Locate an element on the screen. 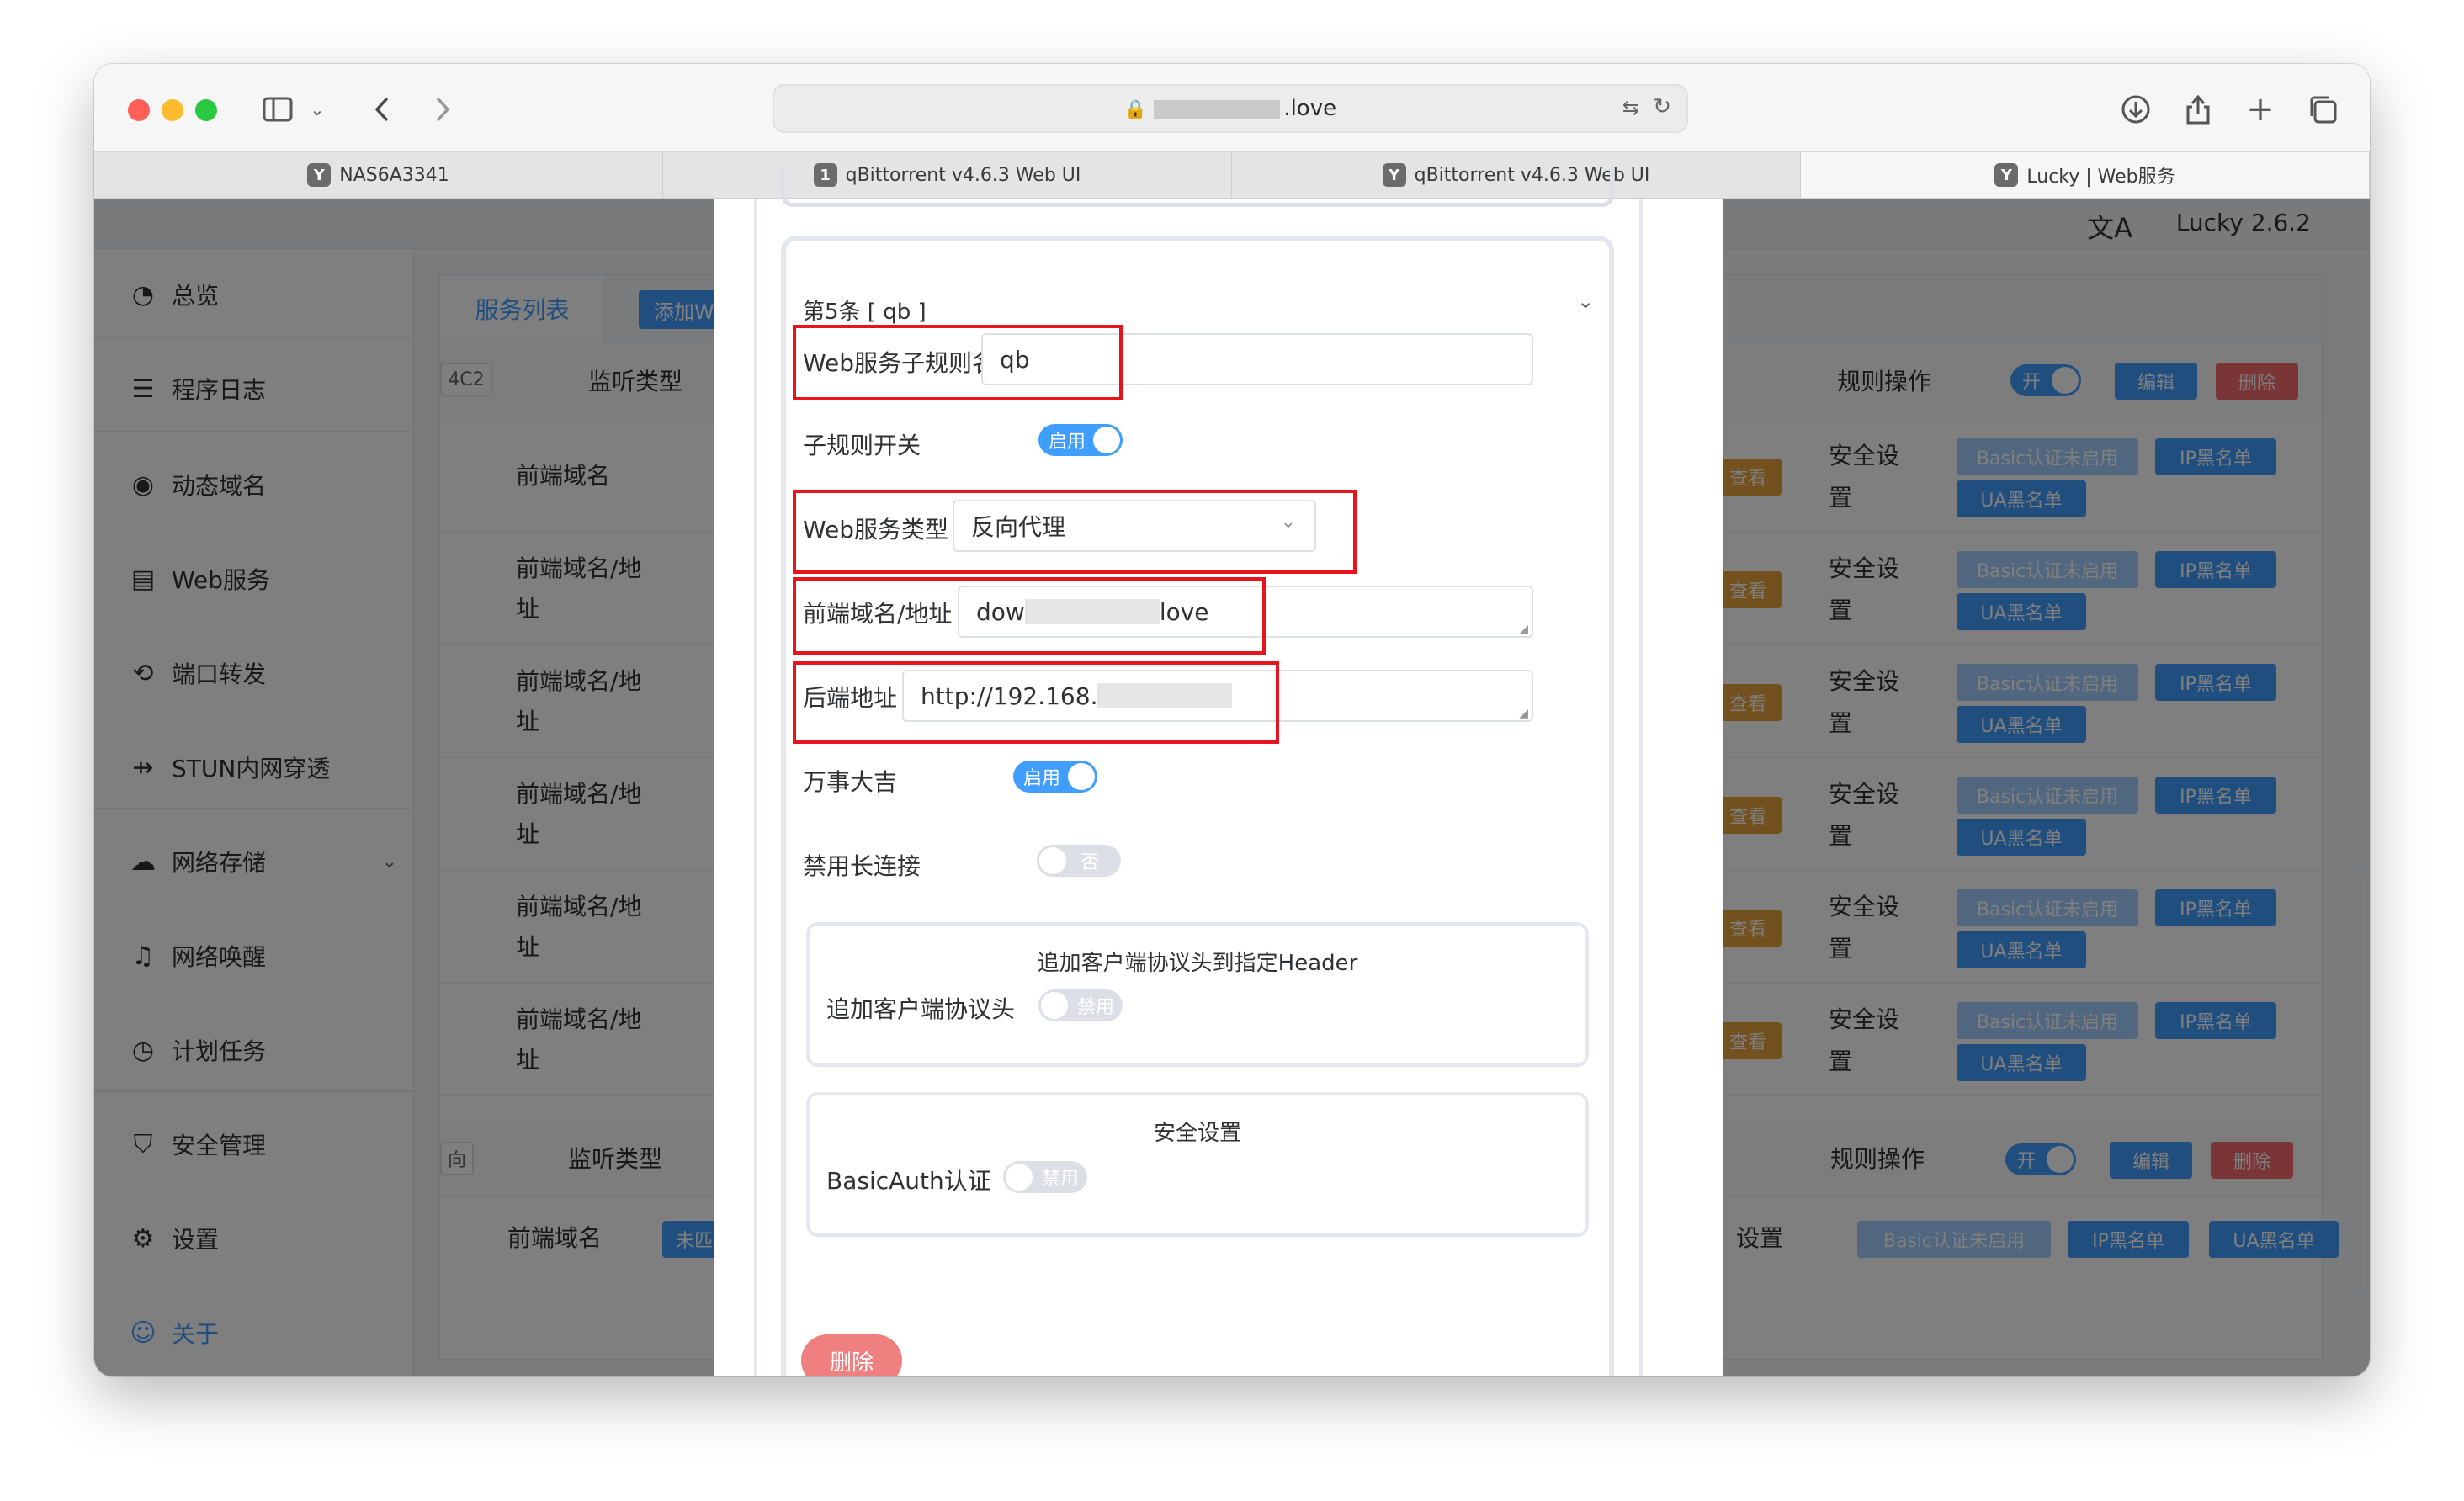 The image size is (2464, 1501). append-header-toggle: 禁用 is located at coordinates (1080, 1005).